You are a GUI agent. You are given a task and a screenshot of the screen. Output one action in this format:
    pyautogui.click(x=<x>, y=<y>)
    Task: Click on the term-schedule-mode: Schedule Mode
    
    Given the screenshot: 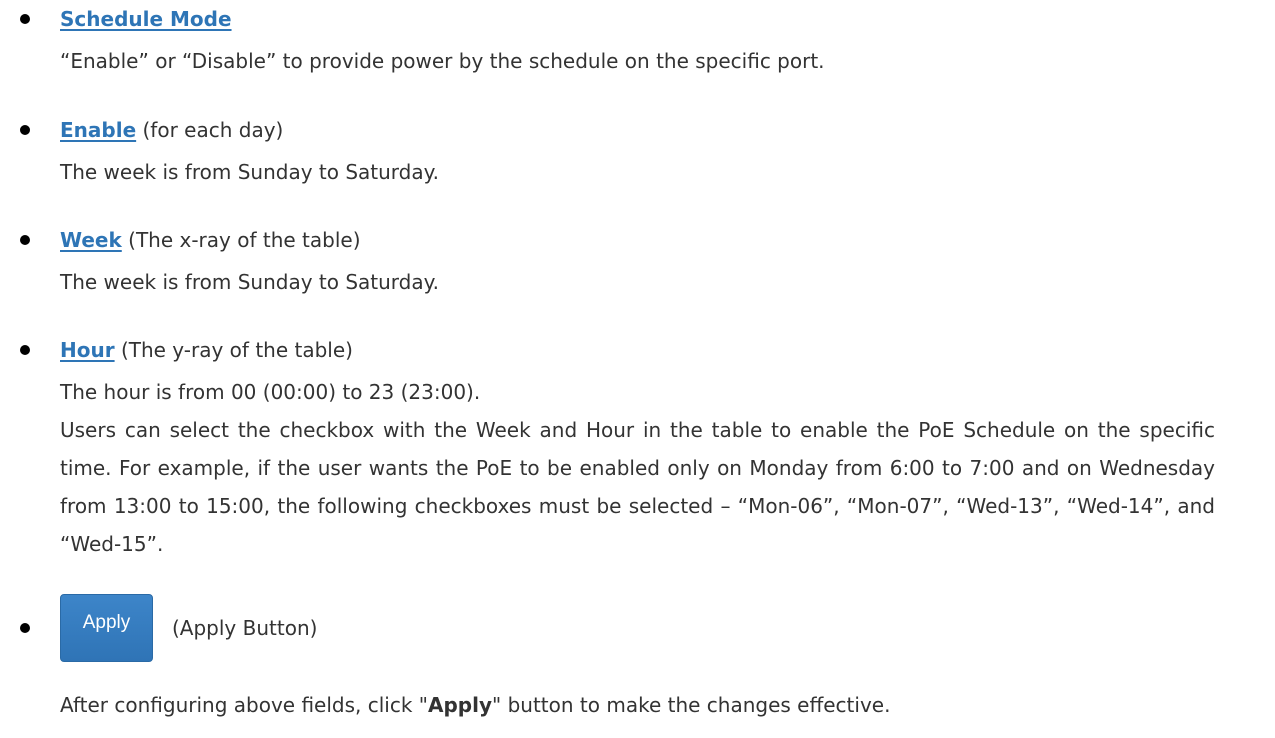 What is the action you would take?
    pyautogui.click(x=146, y=19)
    